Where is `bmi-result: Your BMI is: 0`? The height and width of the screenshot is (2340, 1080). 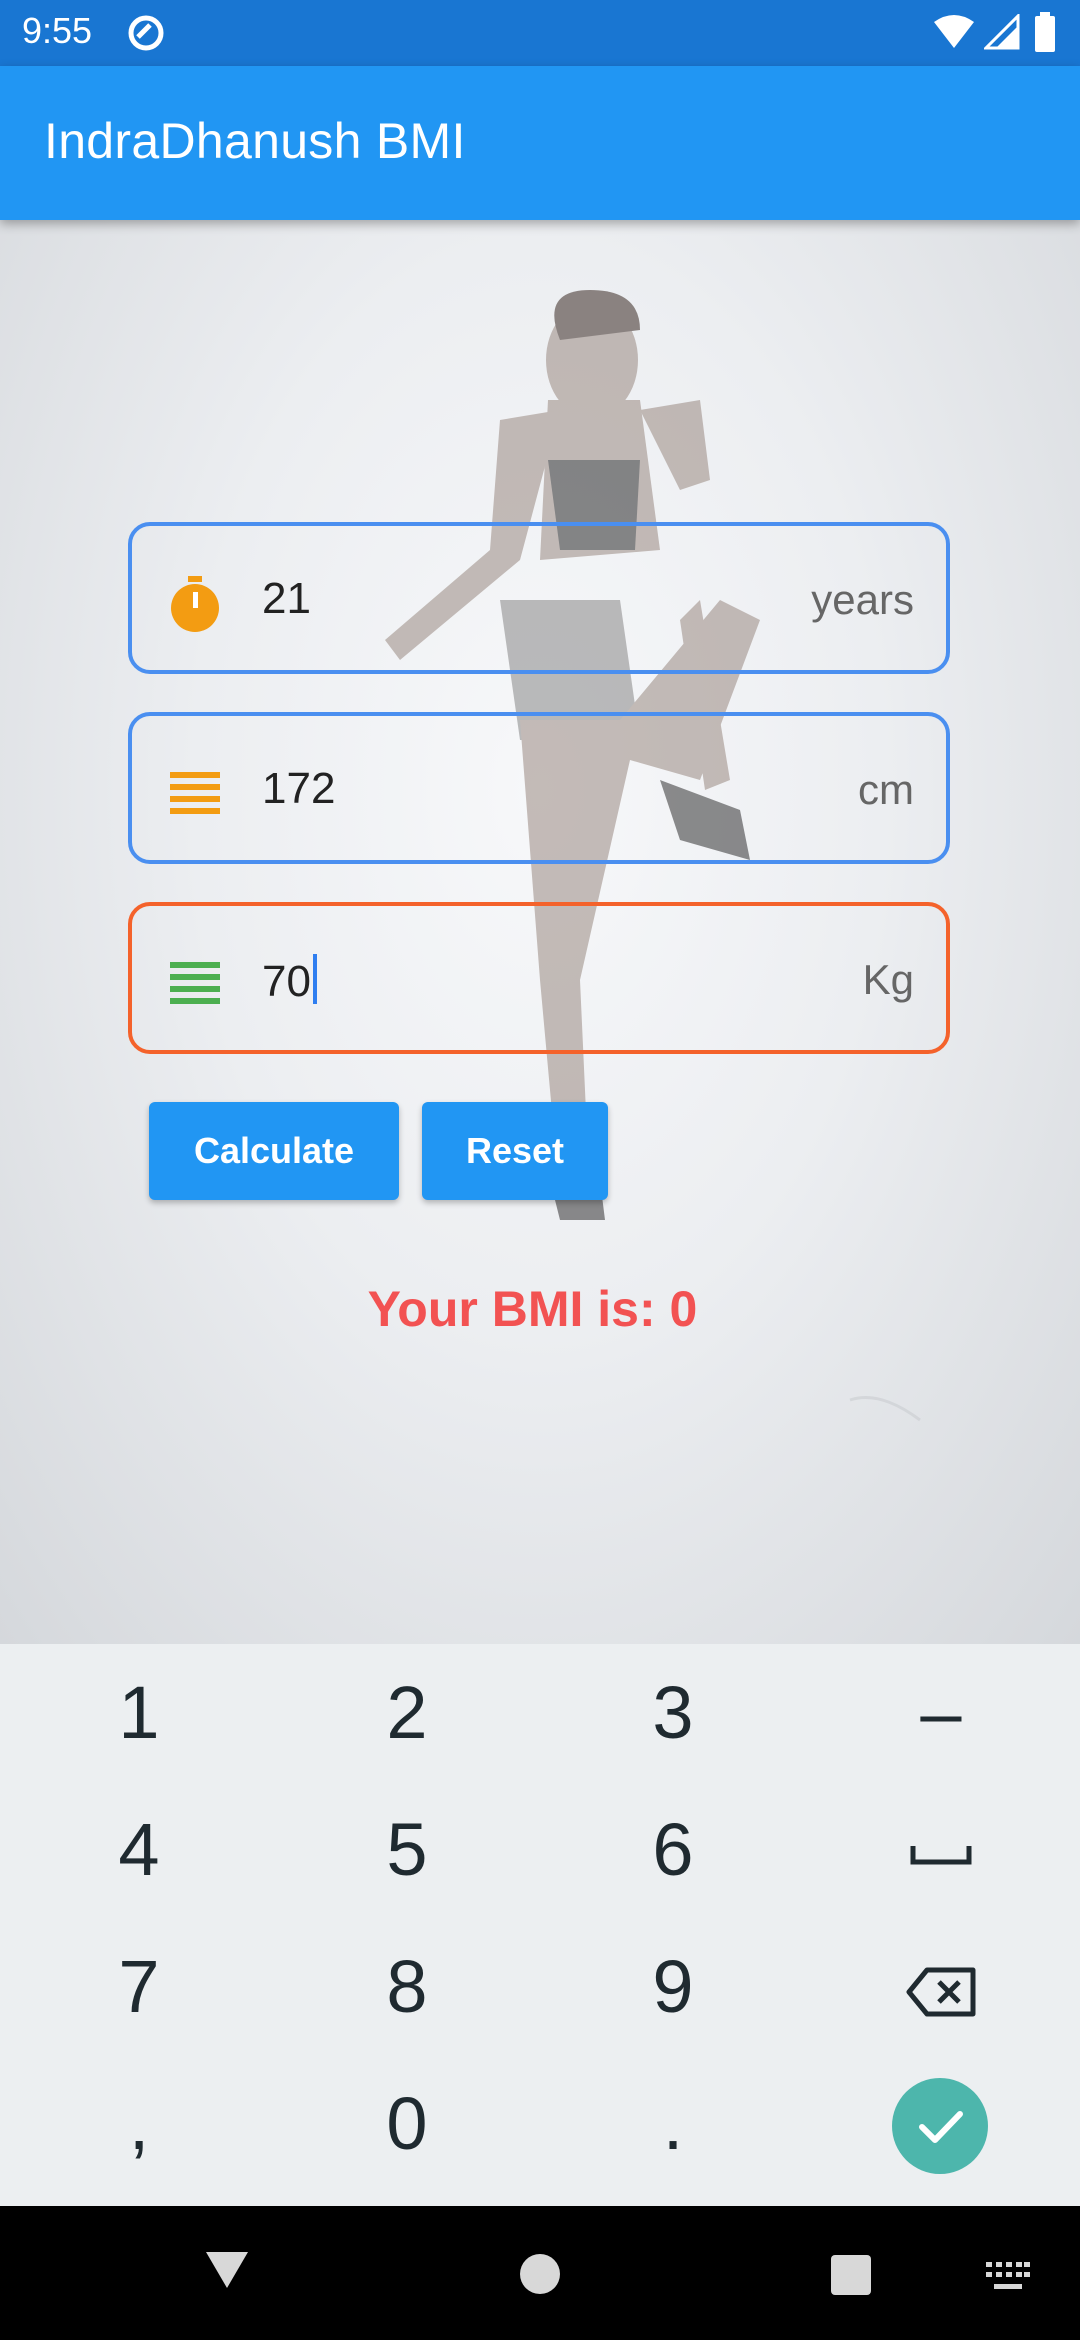
bmi-result: Your BMI is: 0 is located at coordinates (532, 1309).